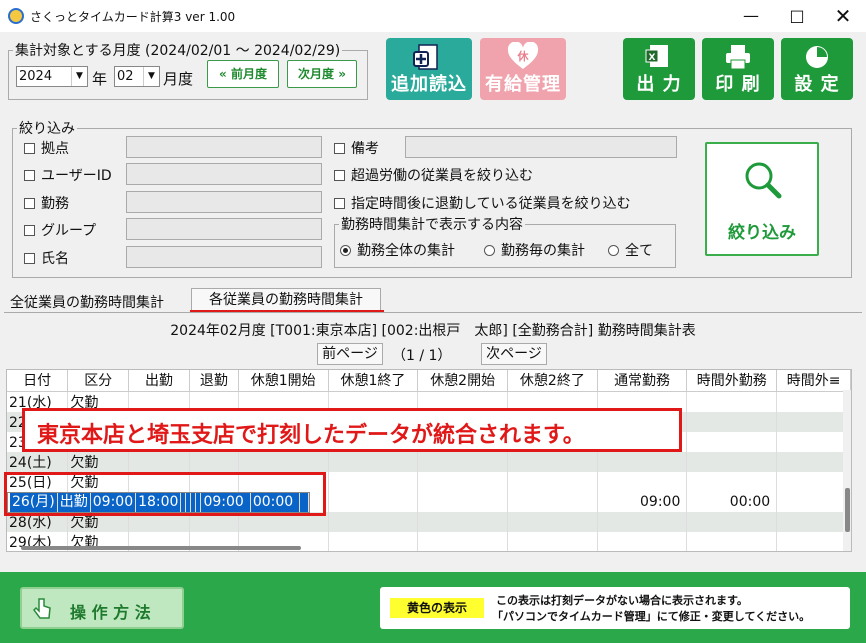  Describe the element at coordinates (46, 258) in the screenshot. I see `name-checkbox: 氏名` at that location.